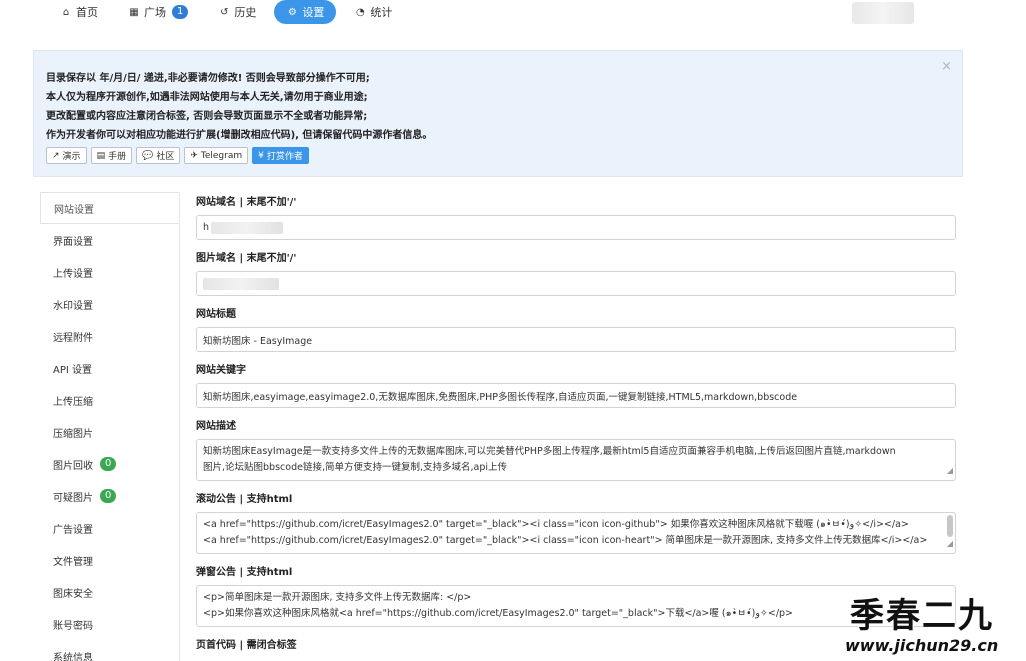 The image size is (1026, 661). I want to click on sidebar-item-label: 广告设置, so click(73, 530).